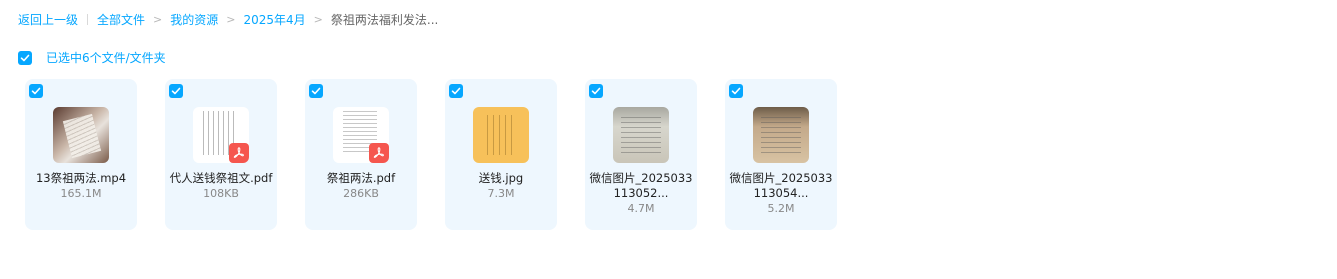  What do you see at coordinates (221, 193) in the screenshot?
I see `file-size: 108KB` at bounding box center [221, 193].